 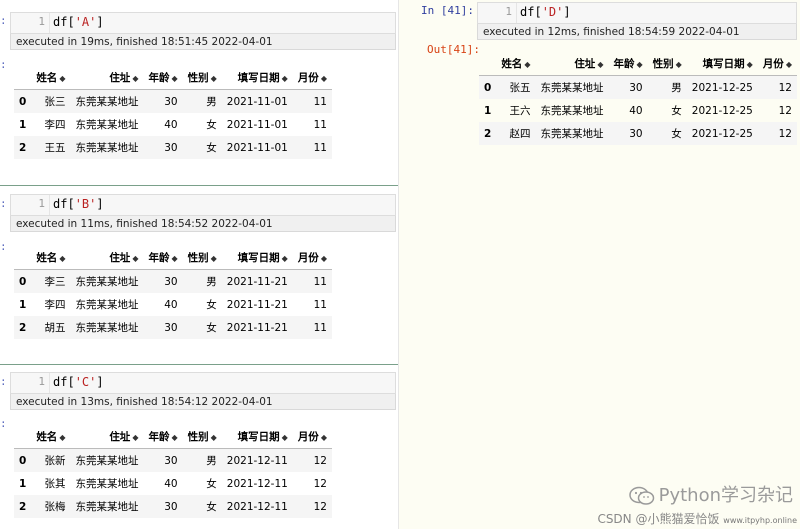 What do you see at coordinates (173, 327) in the screenshot?
I see `table-row: 2 胡五 东莞某某地址 30 女 2021-11-21 11` at bounding box center [173, 327].